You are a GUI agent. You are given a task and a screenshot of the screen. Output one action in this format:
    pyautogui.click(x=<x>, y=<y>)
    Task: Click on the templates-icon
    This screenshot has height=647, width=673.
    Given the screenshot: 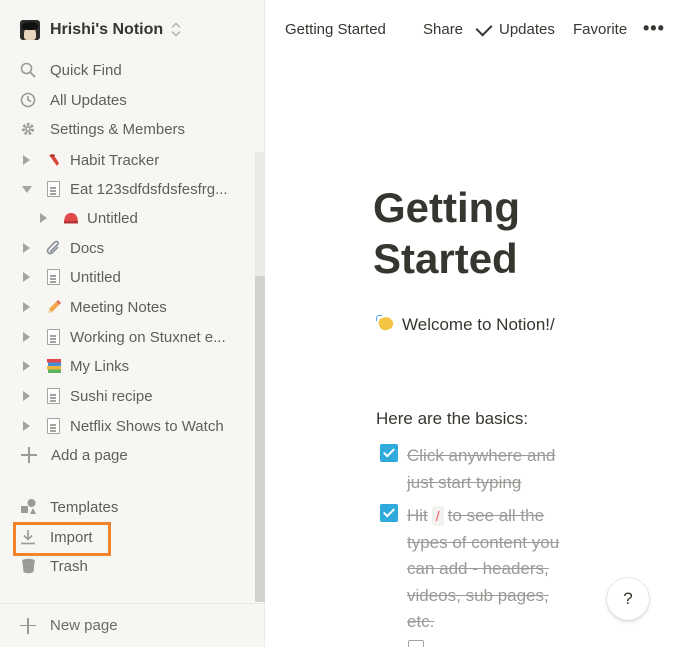 What is the action you would take?
    pyautogui.click(x=29, y=507)
    